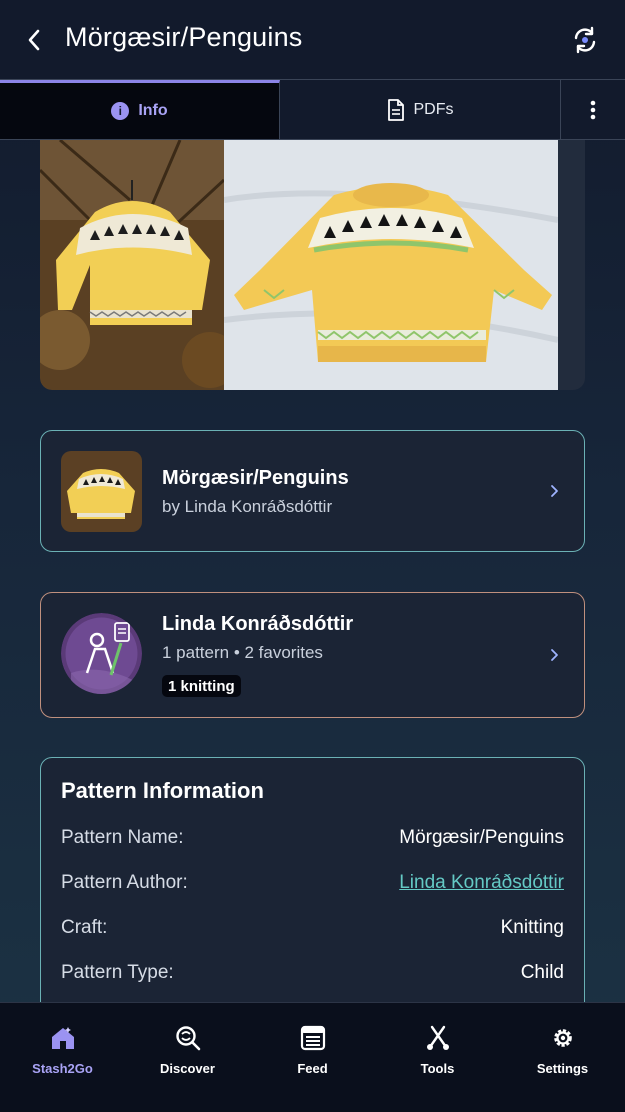 The height and width of the screenshot is (1112, 625). What do you see at coordinates (562, 1068) in the screenshot?
I see `nav-label: Settings` at bounding box center [562, 1068].